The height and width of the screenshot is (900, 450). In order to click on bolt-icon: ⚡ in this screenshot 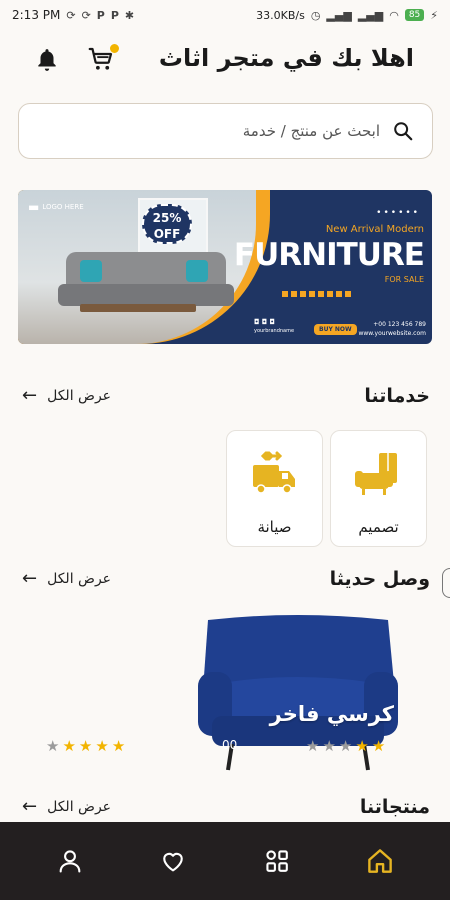, I will do `click(434, 15)`.